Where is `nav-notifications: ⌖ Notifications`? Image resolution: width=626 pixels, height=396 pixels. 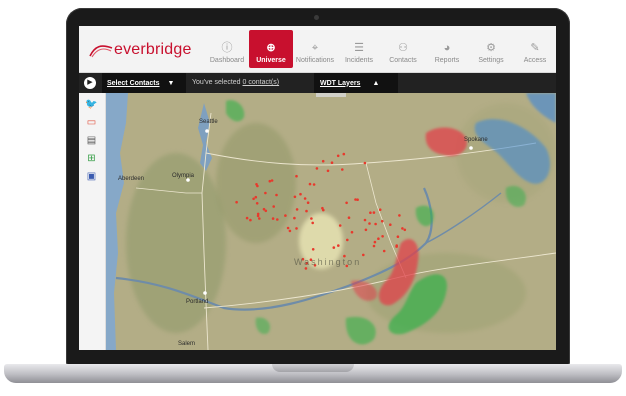 nav-notifications: ⌖ Notifications is located at coordinates (315, 49).